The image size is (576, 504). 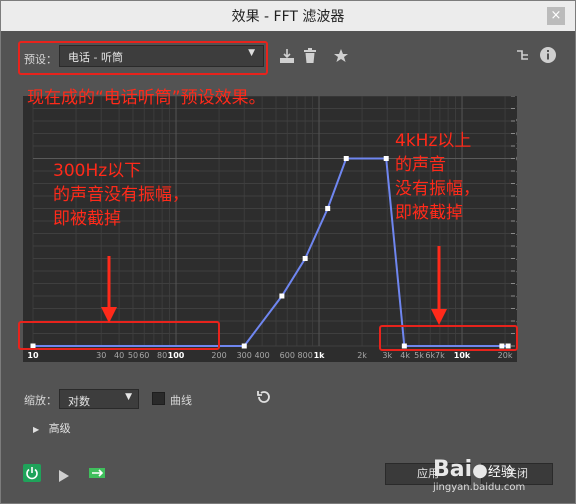 I want to click on y-tick-label: 3, so click(x=516, y=146).